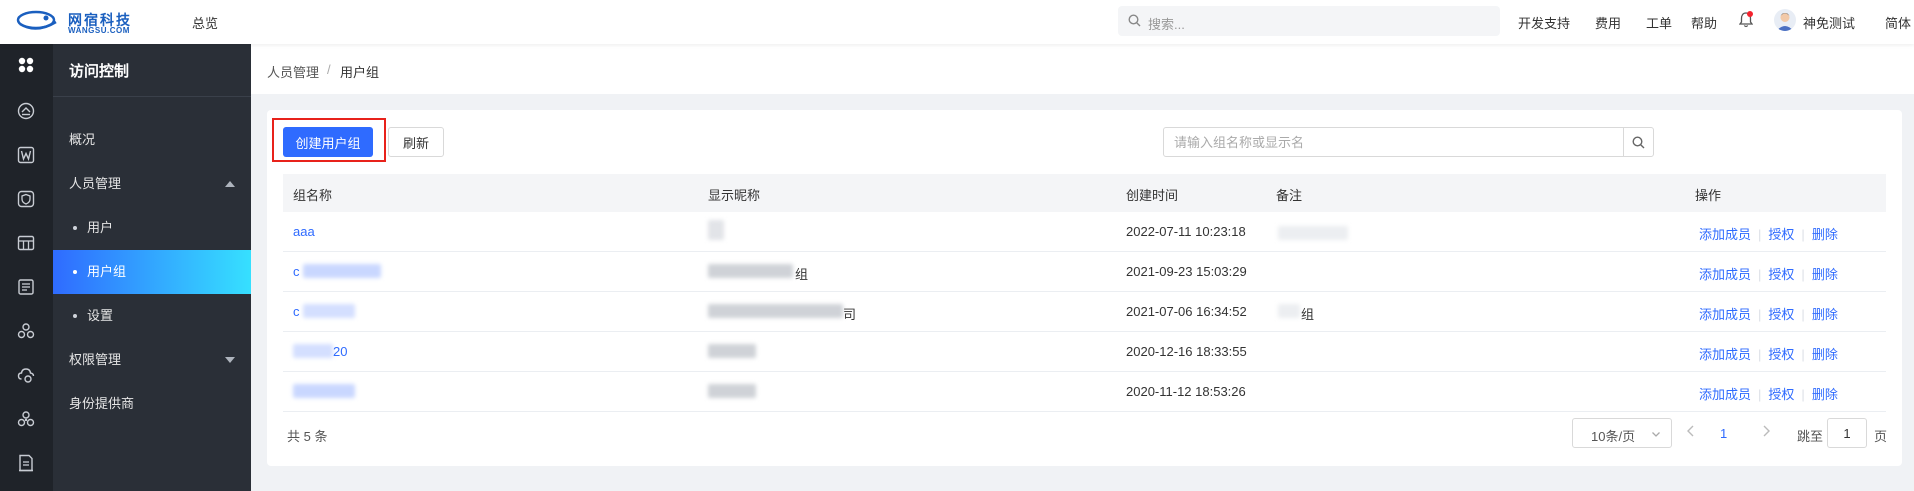  Describe the element at coordinates (26, 267) in the screenshot. I see `product-rail` at that location.